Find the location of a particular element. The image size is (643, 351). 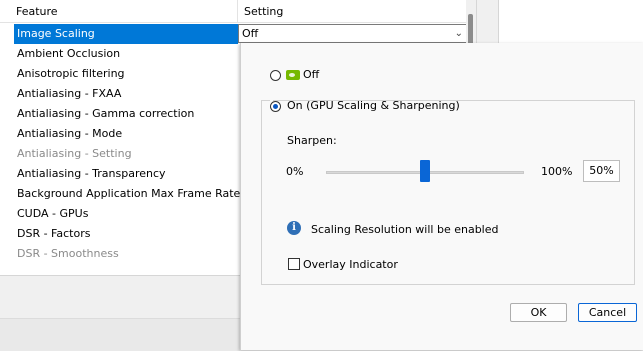

sharpen-value-field: 50% is located at coordinates (601, 171).